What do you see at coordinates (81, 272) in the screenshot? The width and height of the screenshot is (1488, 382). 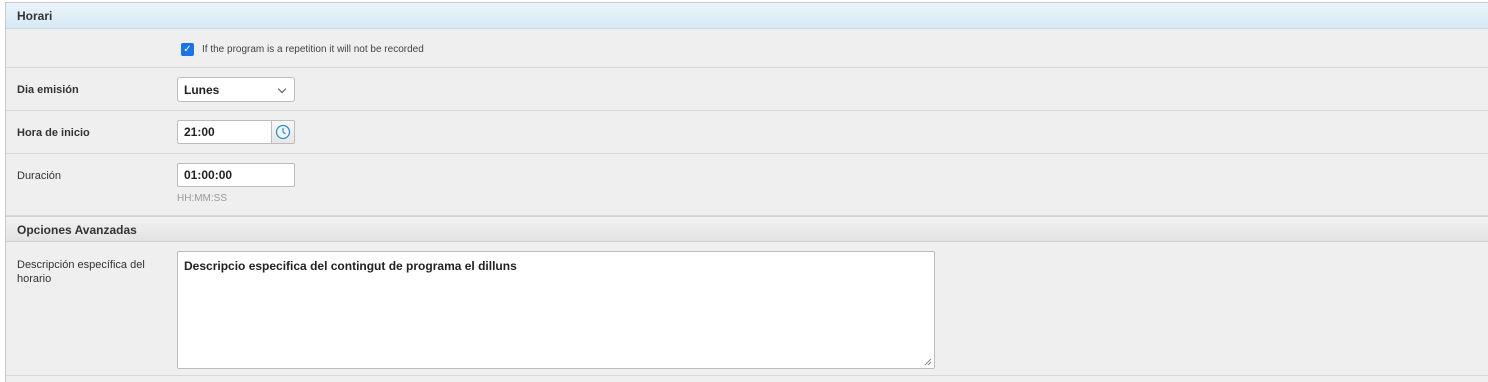 I see `descripcion-label: Descripción específica del horario` at bounding box center [81, 272].